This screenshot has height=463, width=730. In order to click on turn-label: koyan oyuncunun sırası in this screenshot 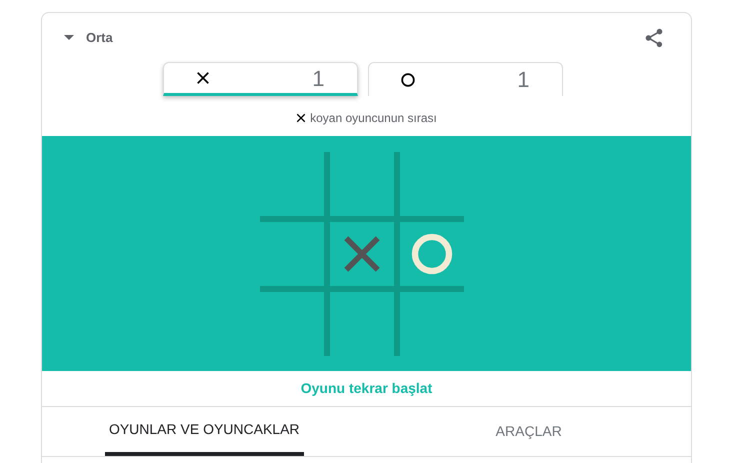, I will do `click(373, 118)`.